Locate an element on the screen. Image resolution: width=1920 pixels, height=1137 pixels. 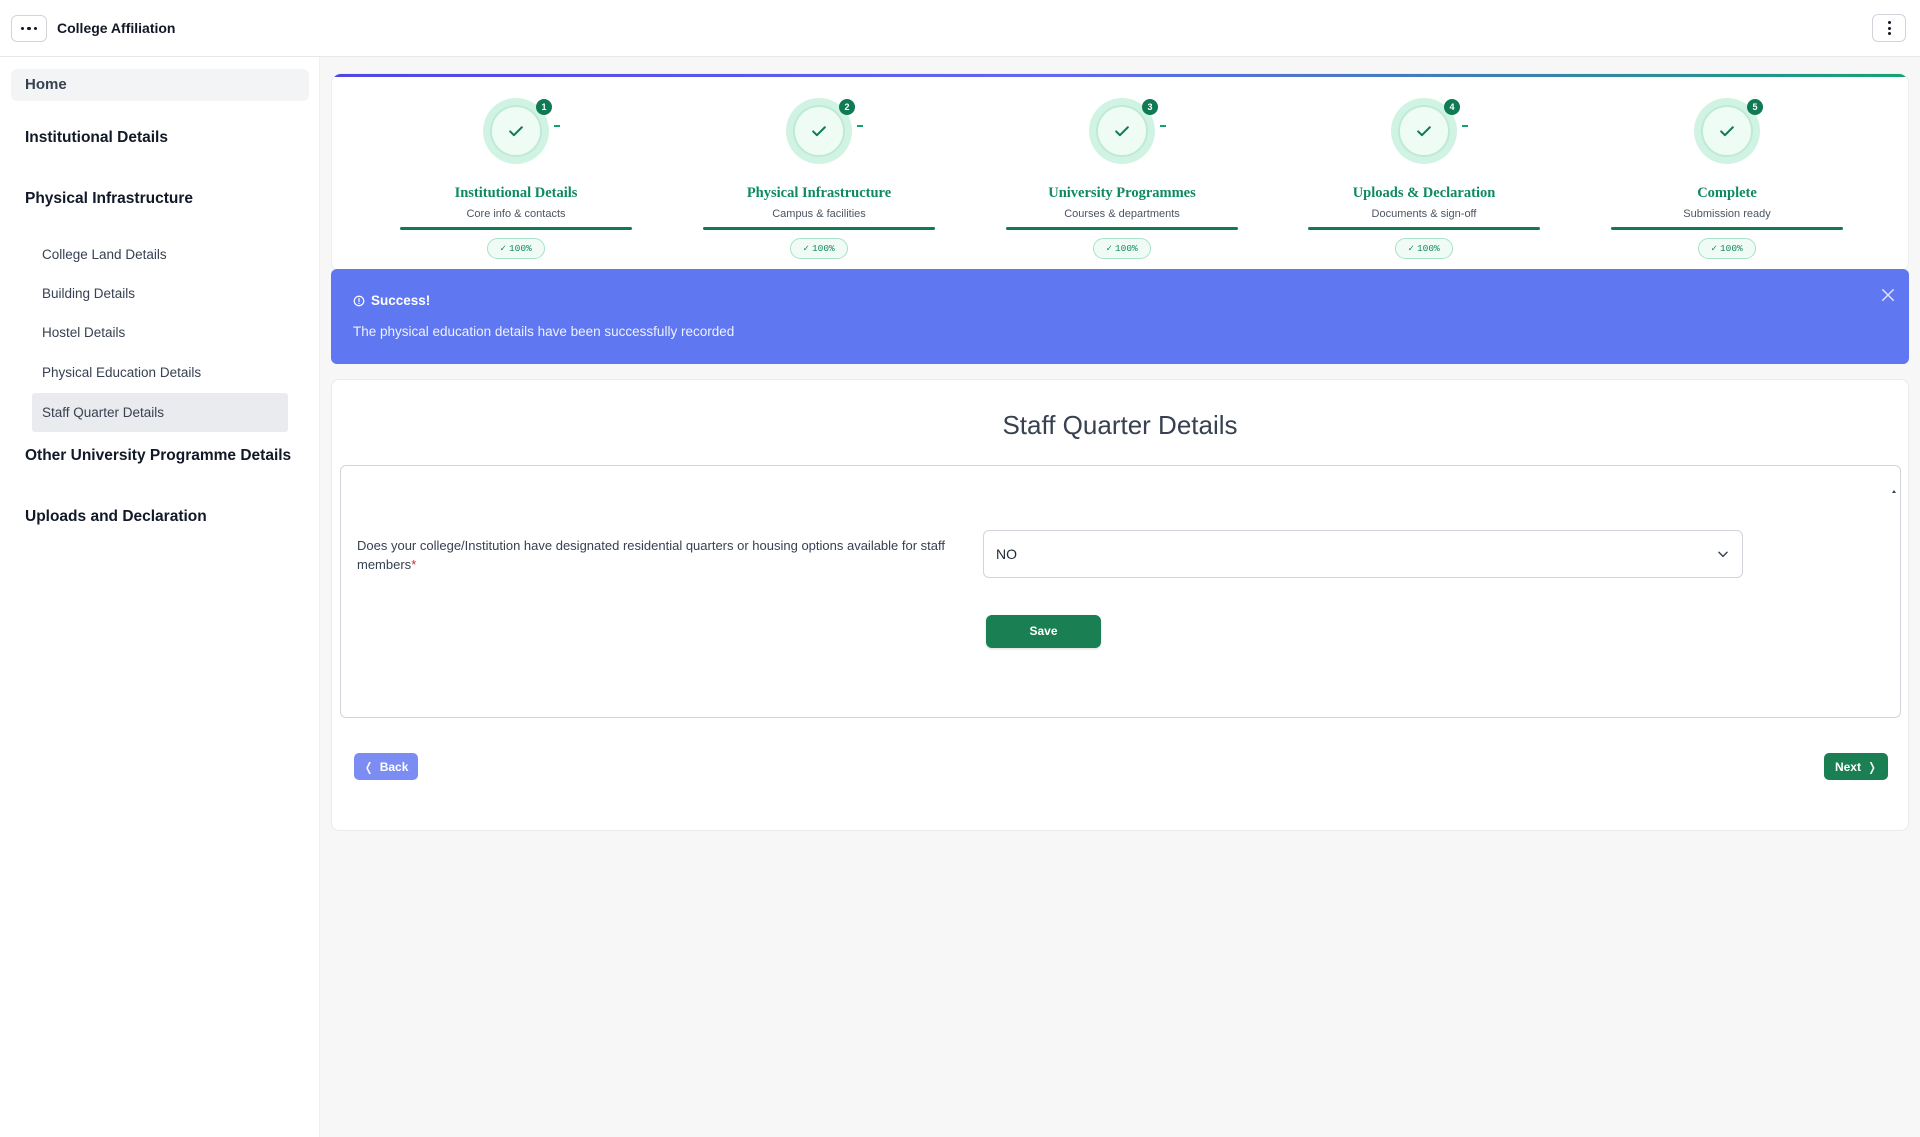
step-number: 1 is located at coordinates (544, 107).